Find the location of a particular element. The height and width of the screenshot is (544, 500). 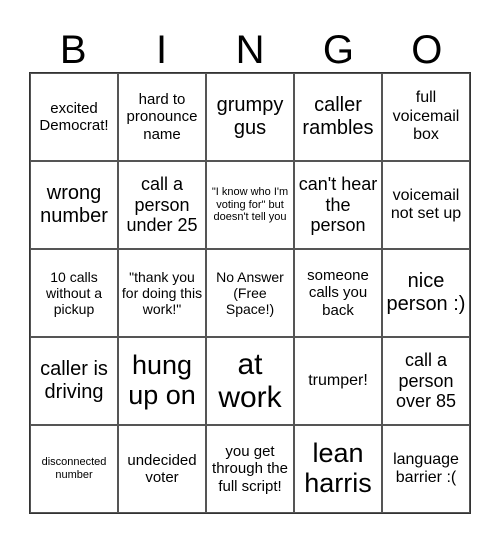

bingo-cell: language barrier :( is located at coordinates (426, 469).